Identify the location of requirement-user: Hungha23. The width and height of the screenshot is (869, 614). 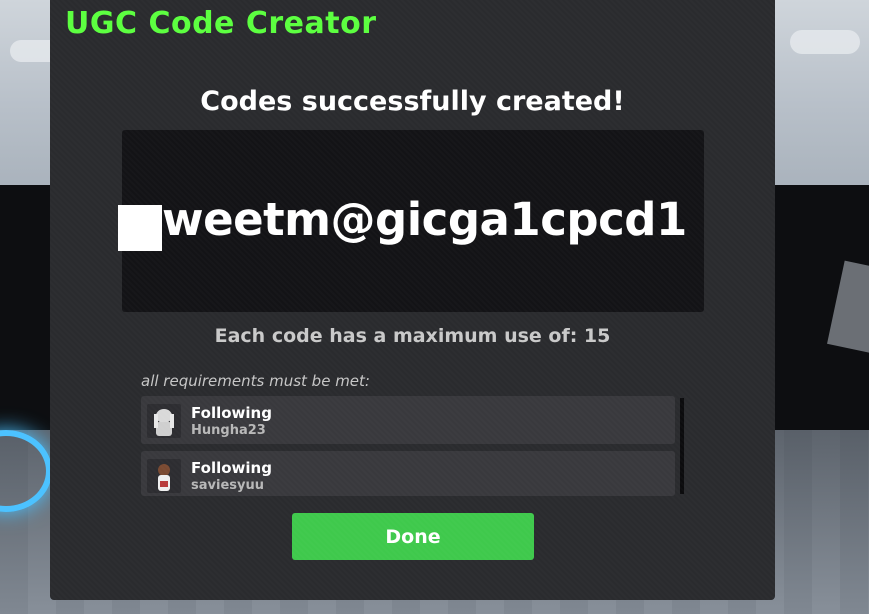
(228, 430).